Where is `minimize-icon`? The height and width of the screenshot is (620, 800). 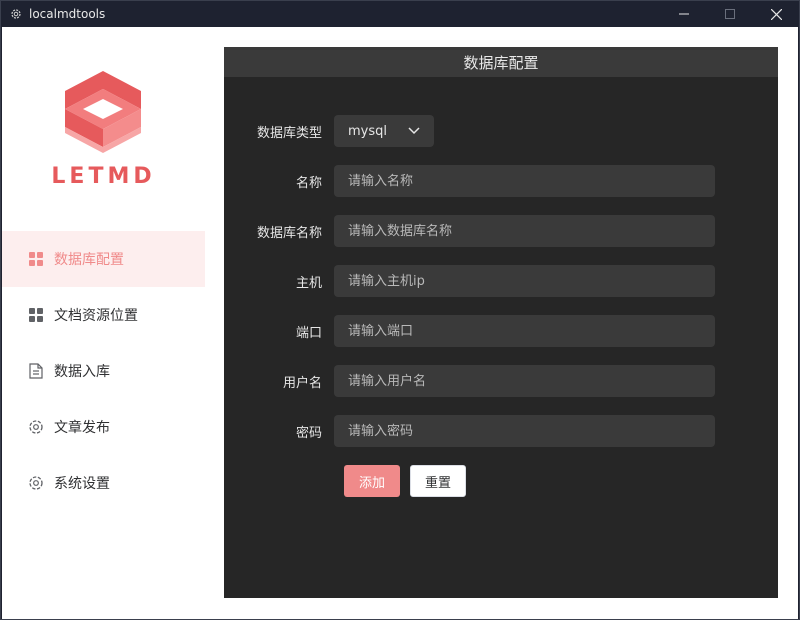
minimize-icon is located at coordinates (684, 14).